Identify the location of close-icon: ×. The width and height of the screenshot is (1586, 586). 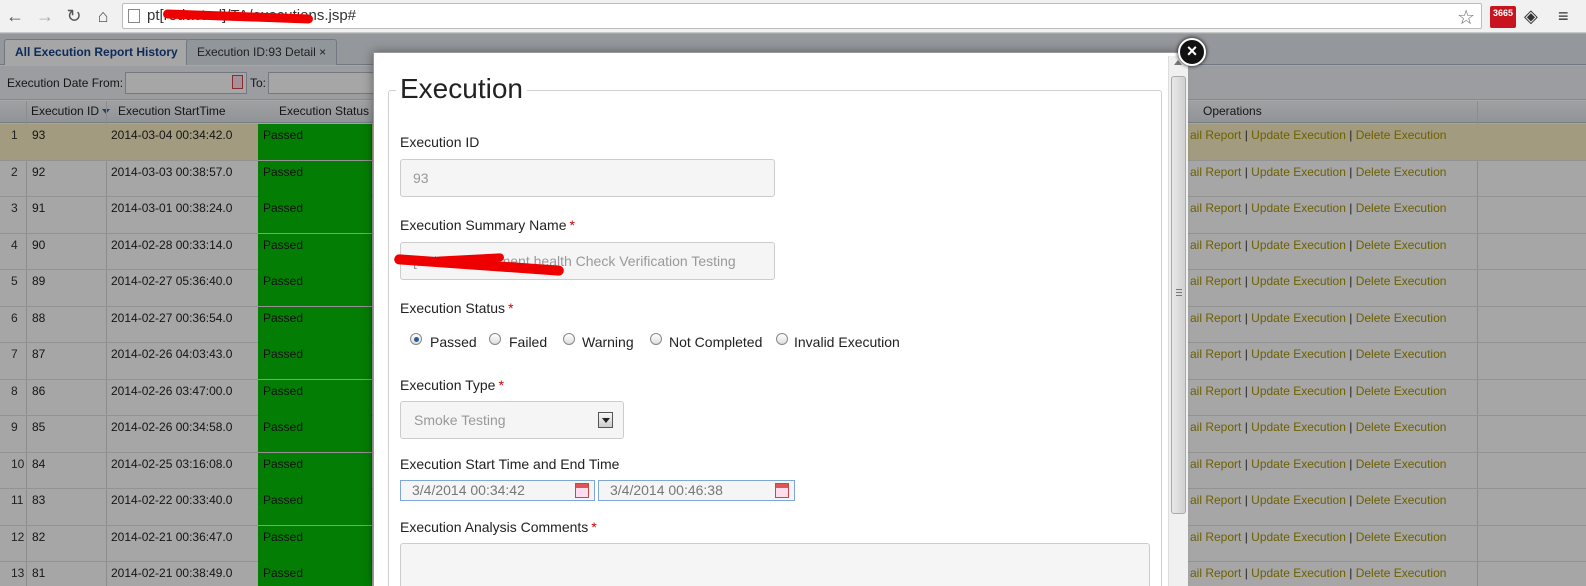
(1192, 52).